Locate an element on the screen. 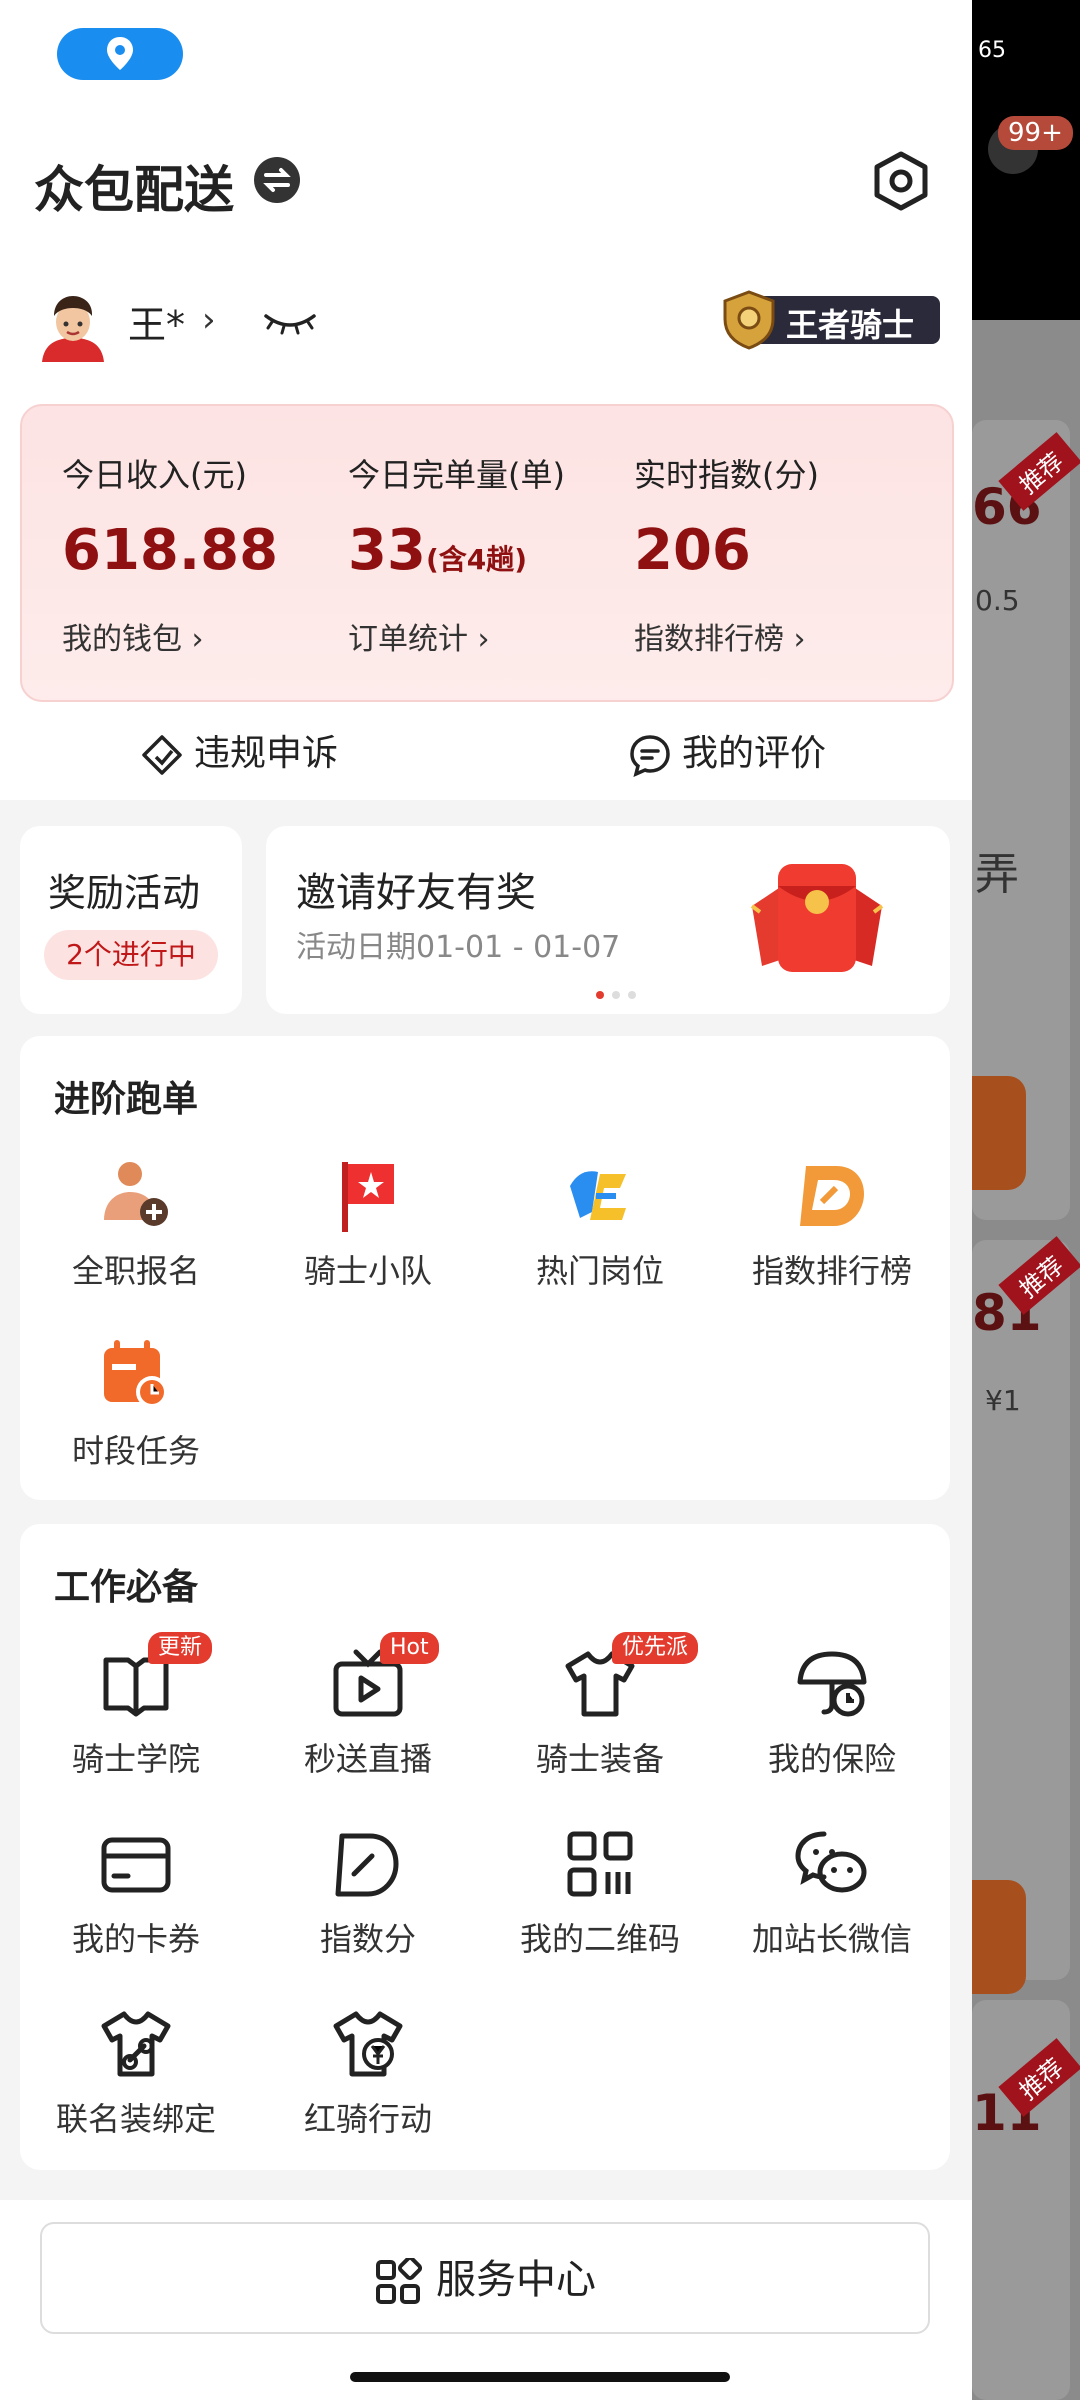 The height and width of the screenshot is (2400, 1080). shirt-link-icon is located at coordinates (136, 2044).